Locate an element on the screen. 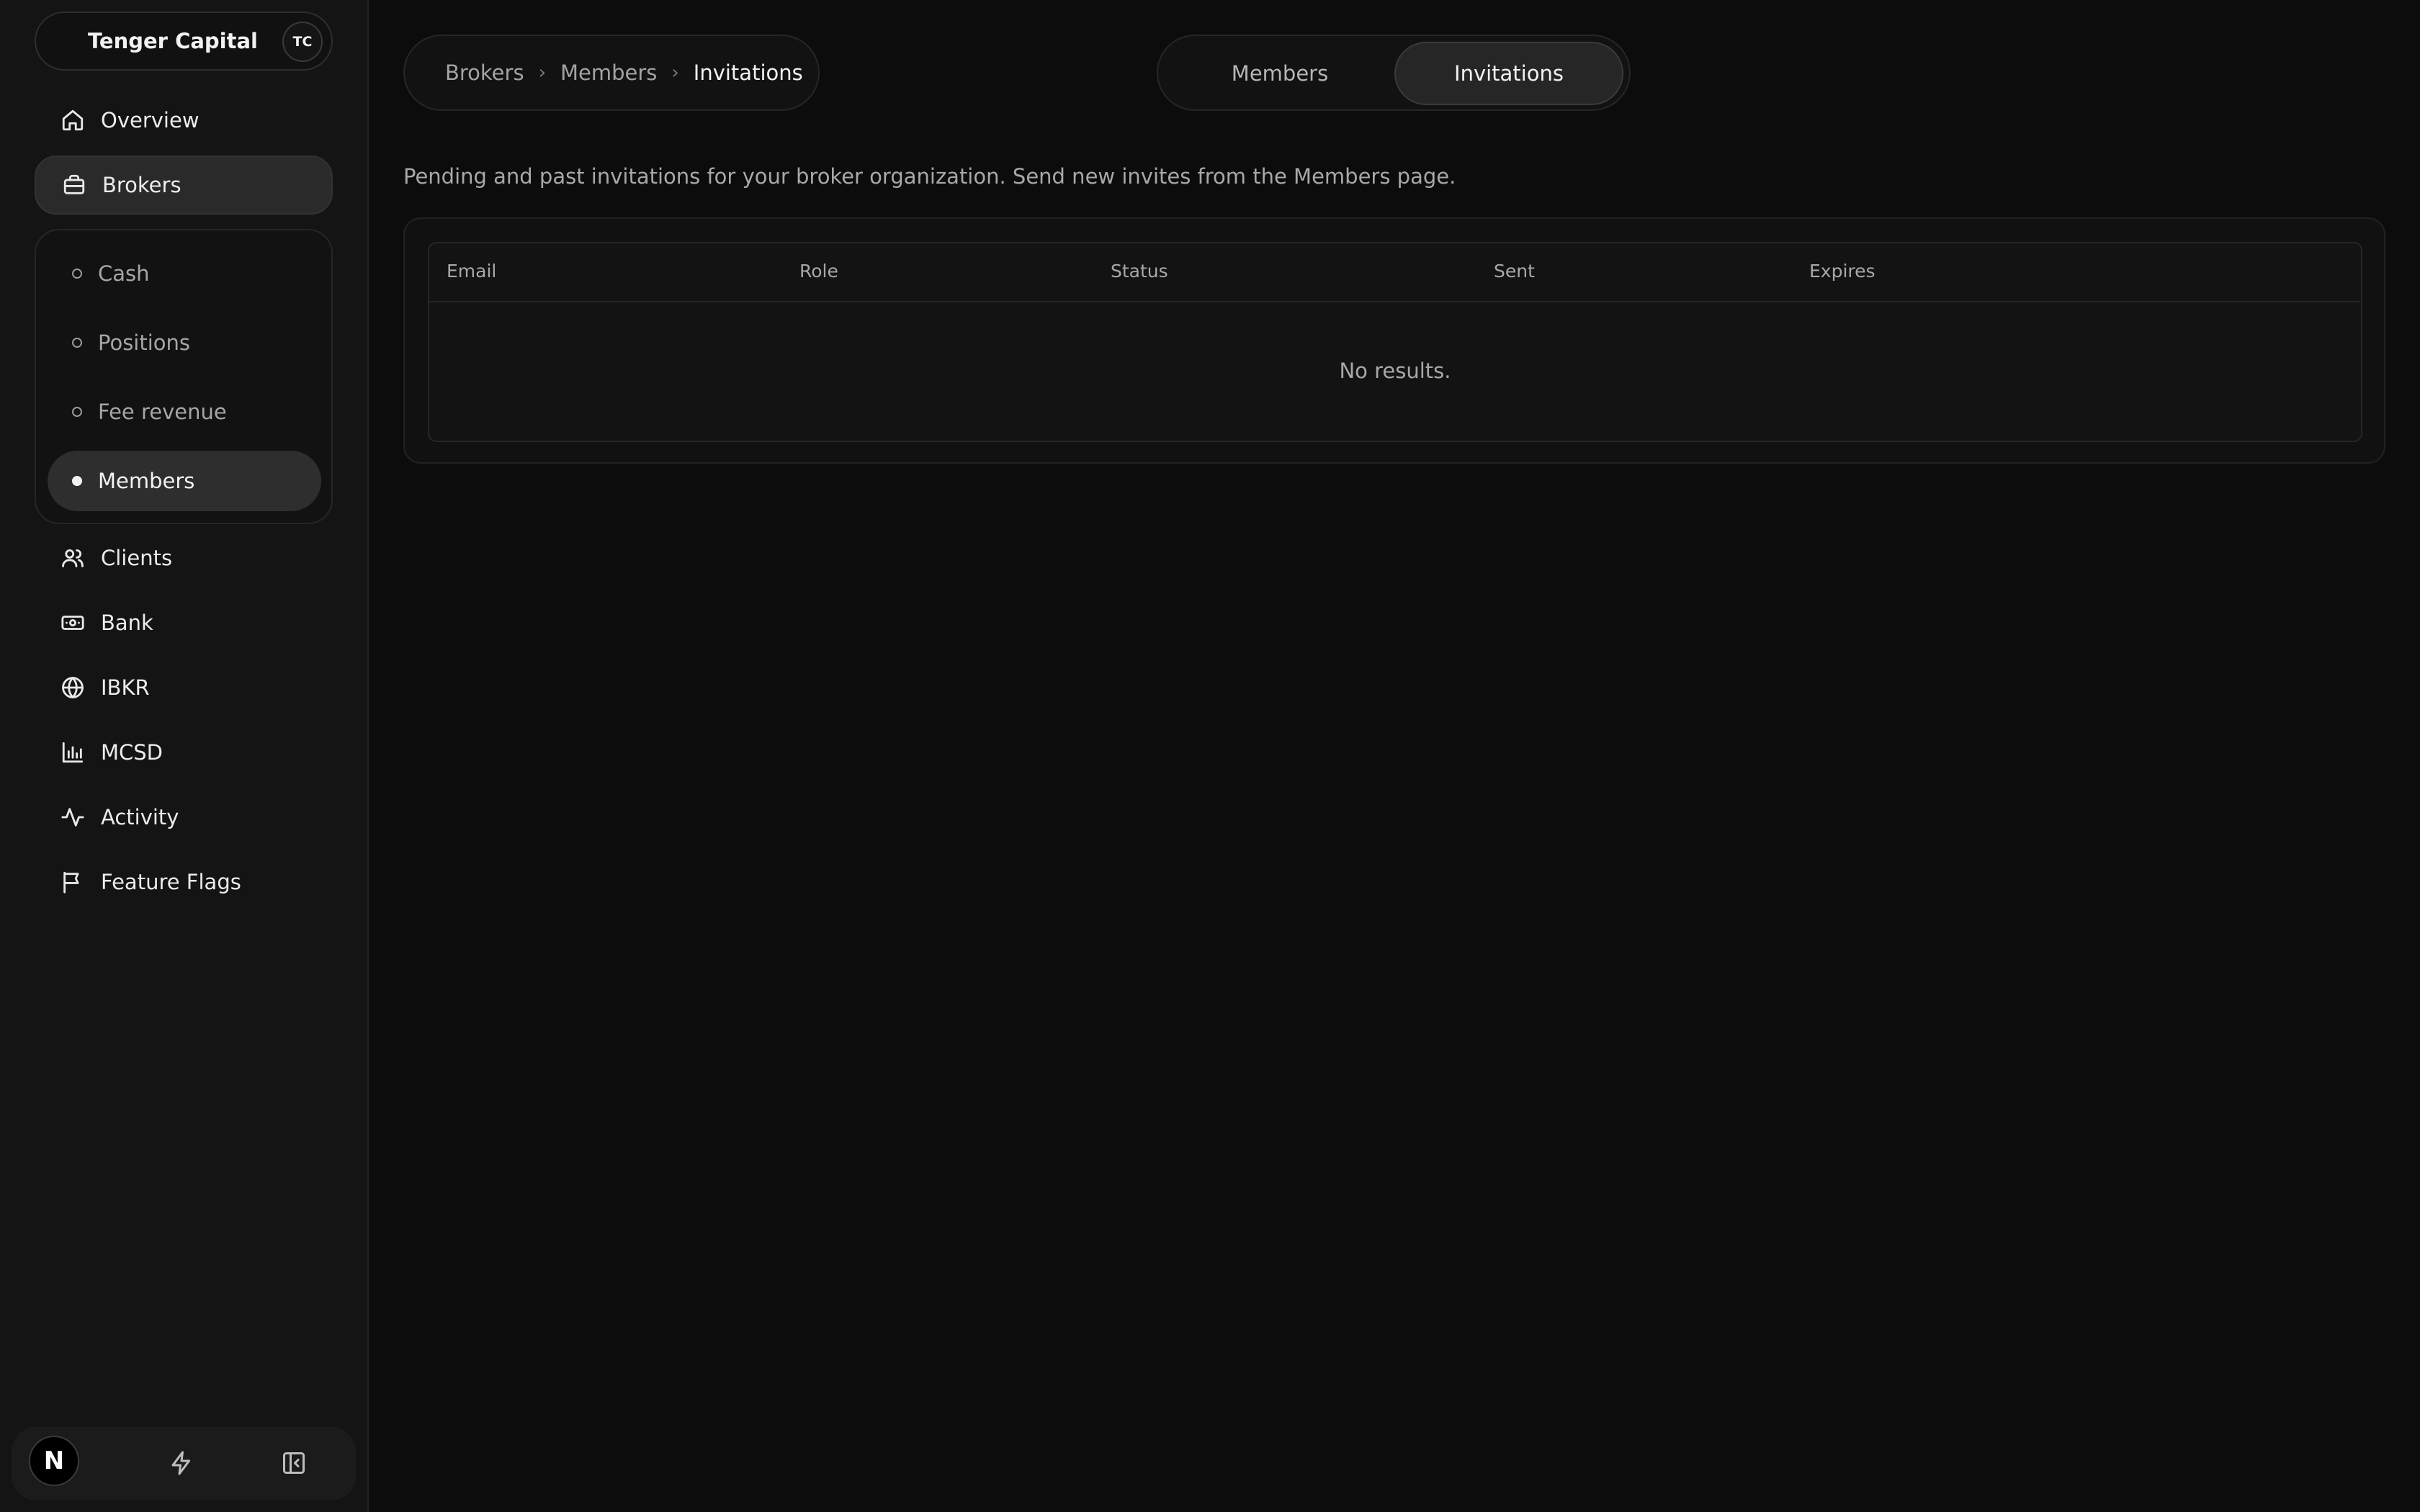 This screenshot has width=2420, height=1512. column-header-role: Role is located at coordinates (818, 271).